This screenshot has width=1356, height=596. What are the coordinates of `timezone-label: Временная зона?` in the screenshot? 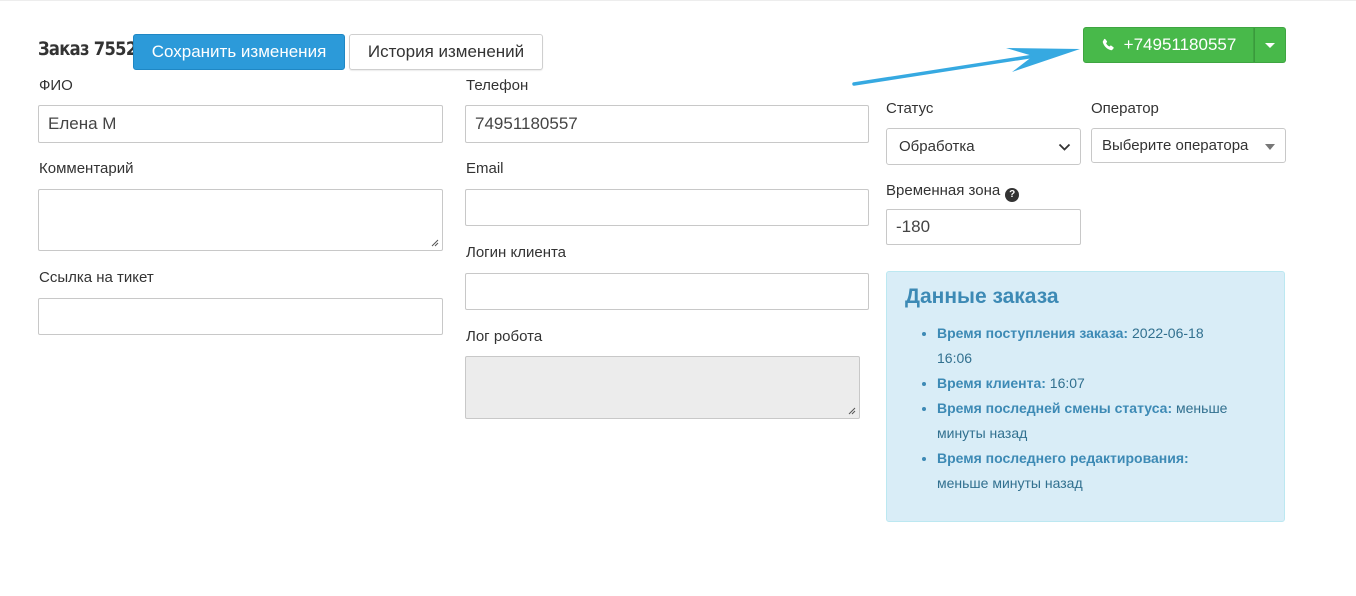 It's located at (953, 192).